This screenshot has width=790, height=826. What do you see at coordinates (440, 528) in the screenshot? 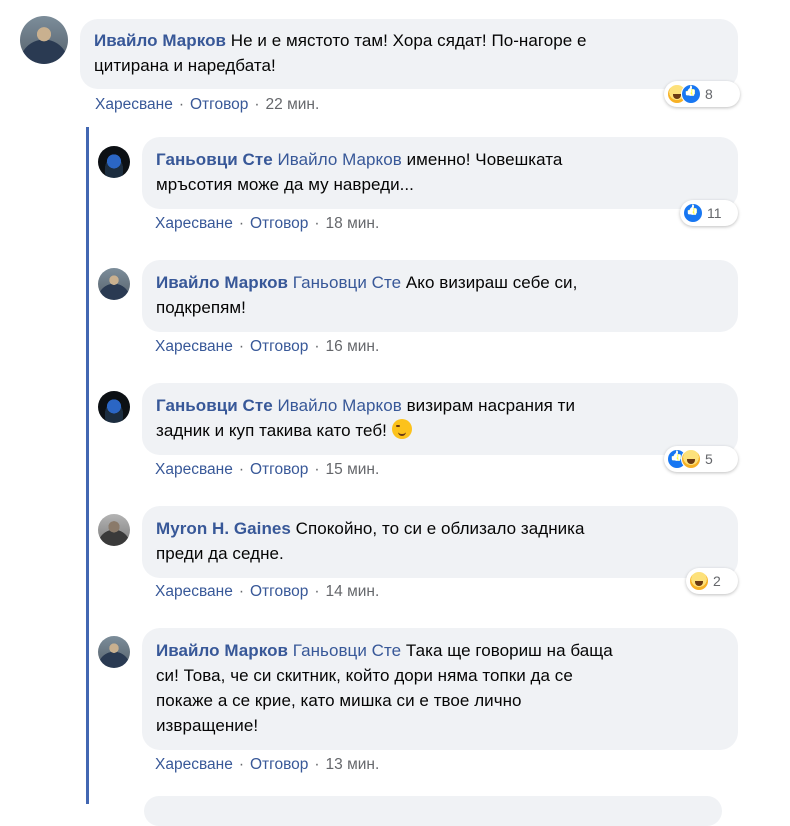
I see `comment-text: Спокойно, то си е облизало задника` at bounding box center [440, 528].